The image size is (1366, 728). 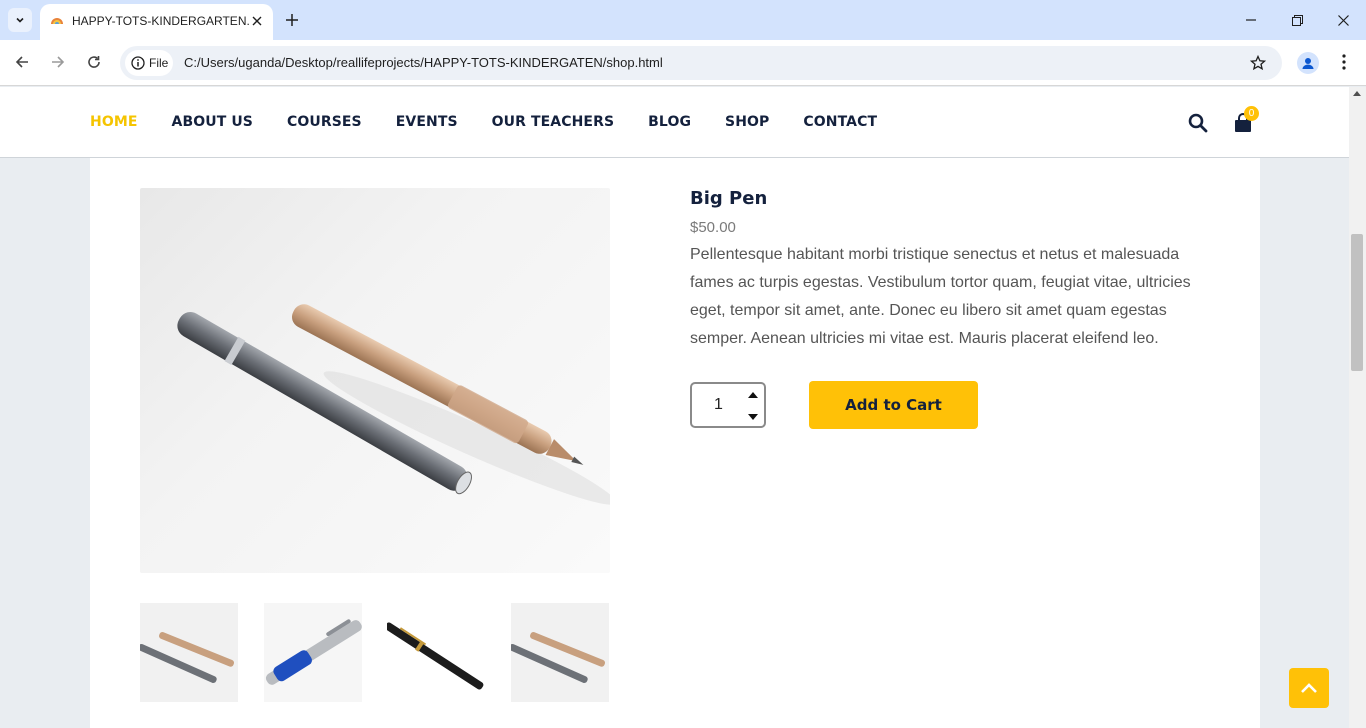 What do you see at coordinates (1198, 123) in the screenshot?
I see `search-icon` at bounding box center [1198, 123].